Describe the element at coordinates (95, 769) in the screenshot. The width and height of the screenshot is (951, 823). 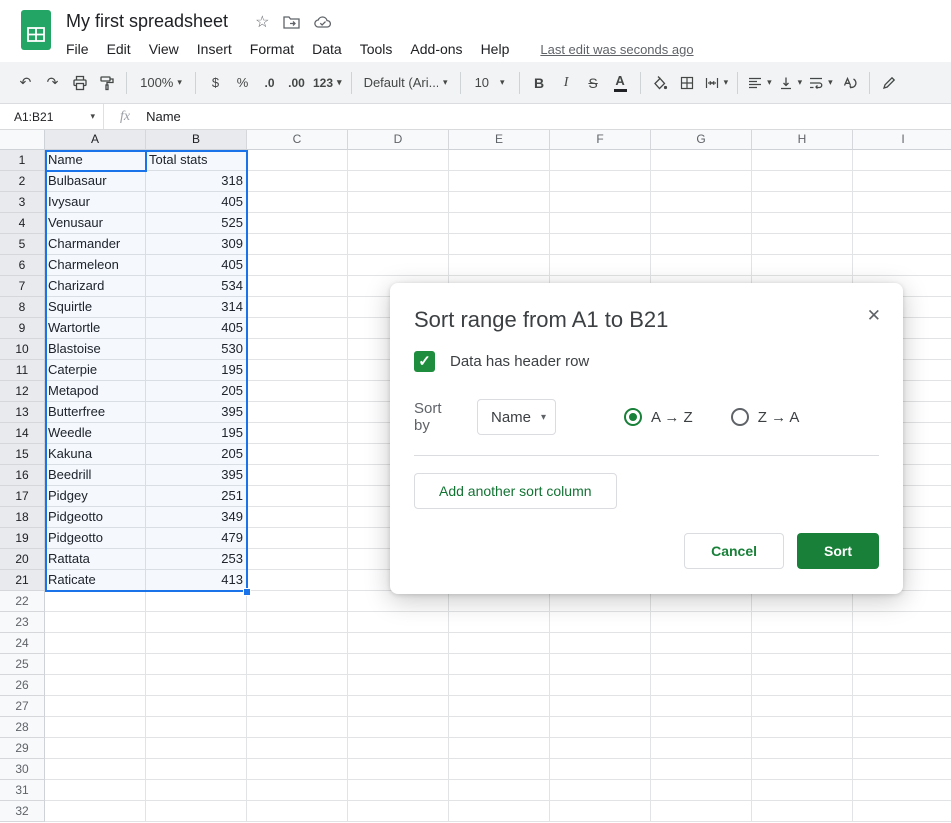
I see `cell-A30` at that location.